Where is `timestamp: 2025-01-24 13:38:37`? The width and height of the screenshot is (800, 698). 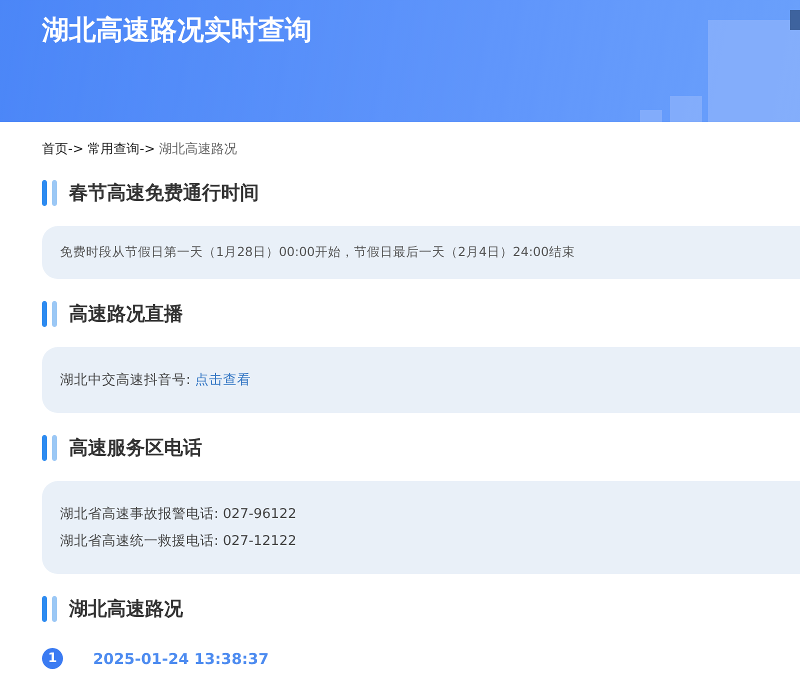 timestamp: 2025-01-24 13:38:37 is located at coordinates (181, 659).